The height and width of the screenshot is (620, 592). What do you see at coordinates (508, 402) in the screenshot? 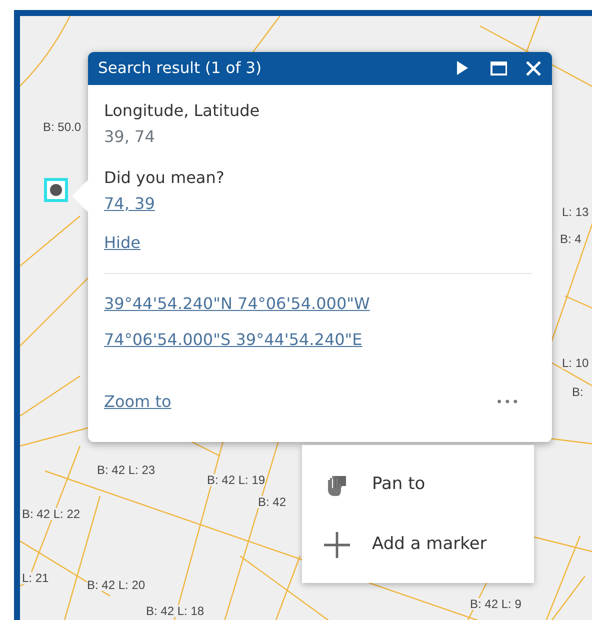
I see `more-button: •••` at bounding box center [508, 402].